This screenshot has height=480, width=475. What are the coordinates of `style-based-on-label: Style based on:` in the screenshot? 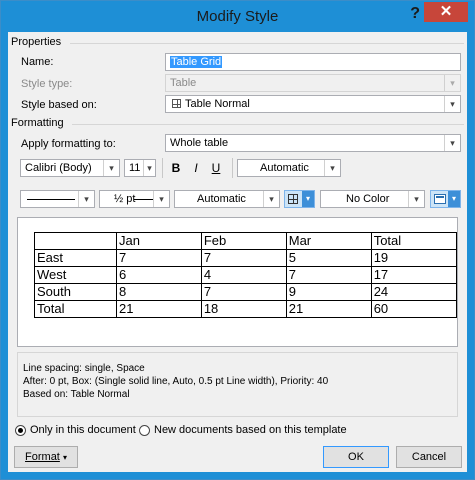 It's located at (59, 105).